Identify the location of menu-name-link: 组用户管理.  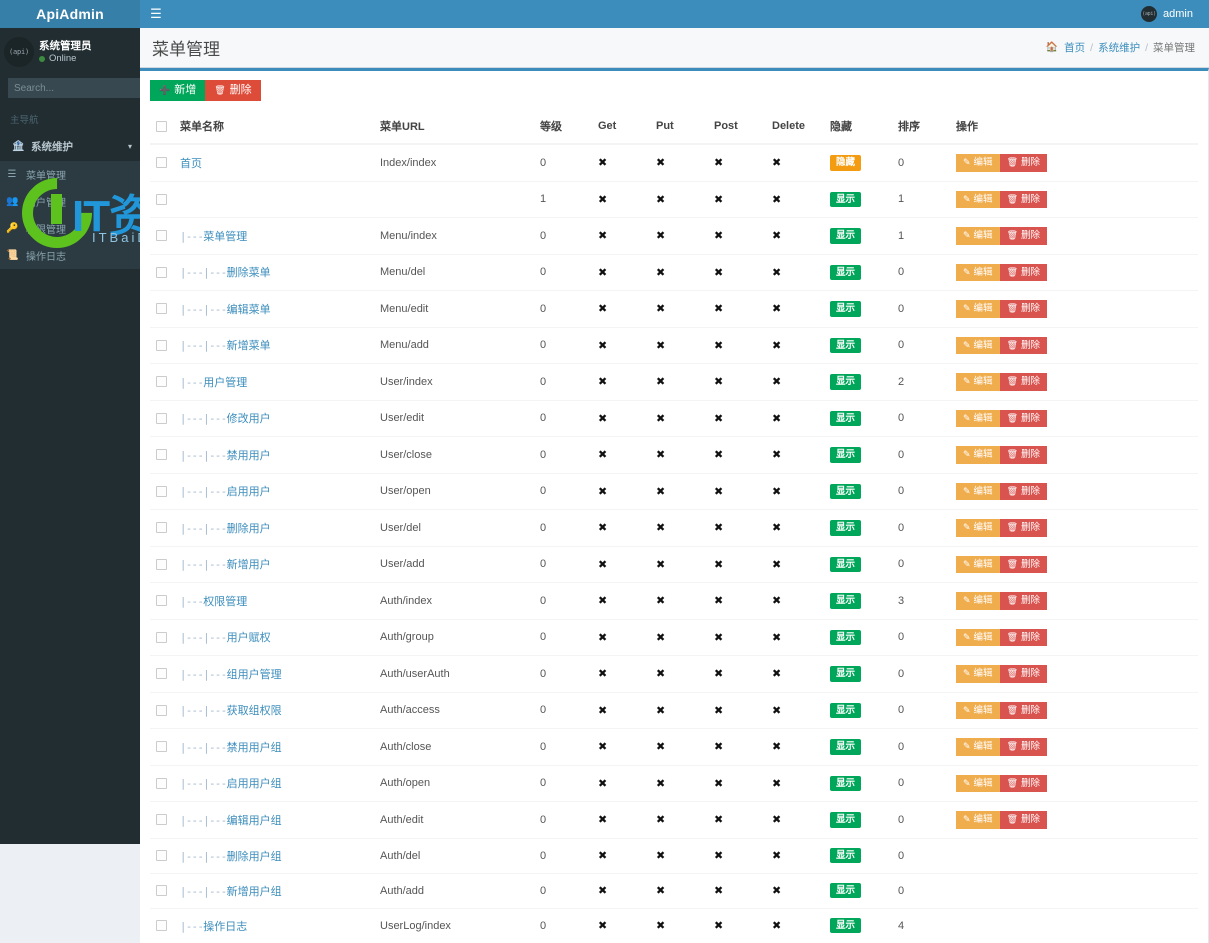
(254, 675).